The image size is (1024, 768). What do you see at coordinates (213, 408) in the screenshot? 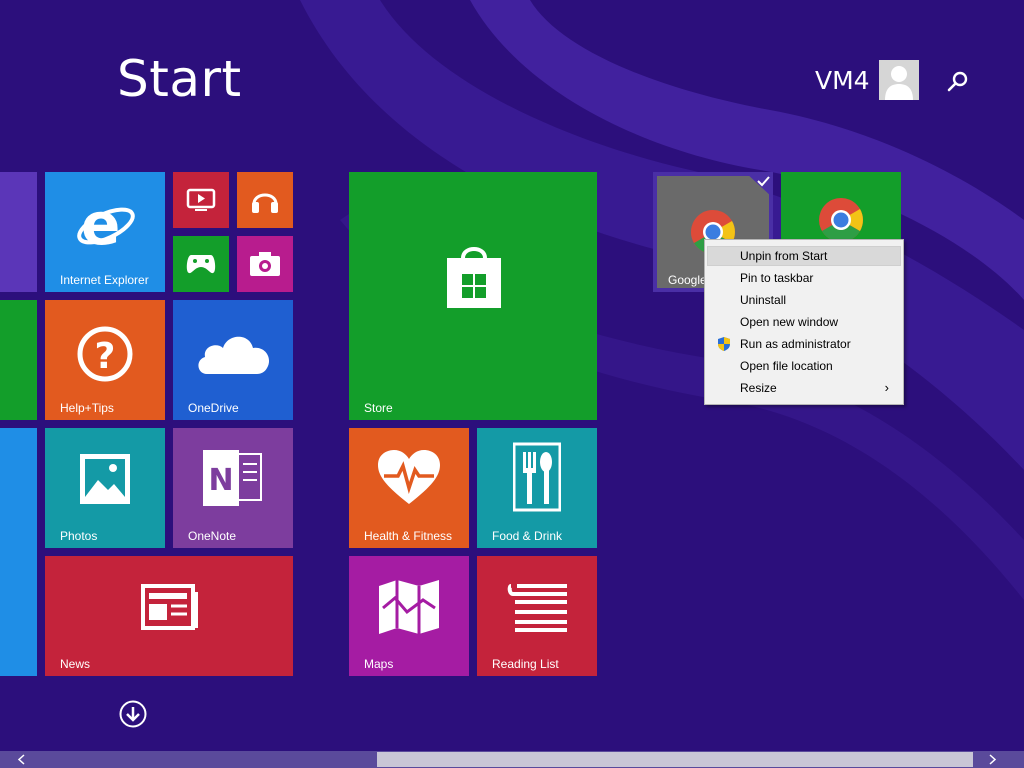
I see `tile-label: OneDrive` at bounding box center [213, 408].